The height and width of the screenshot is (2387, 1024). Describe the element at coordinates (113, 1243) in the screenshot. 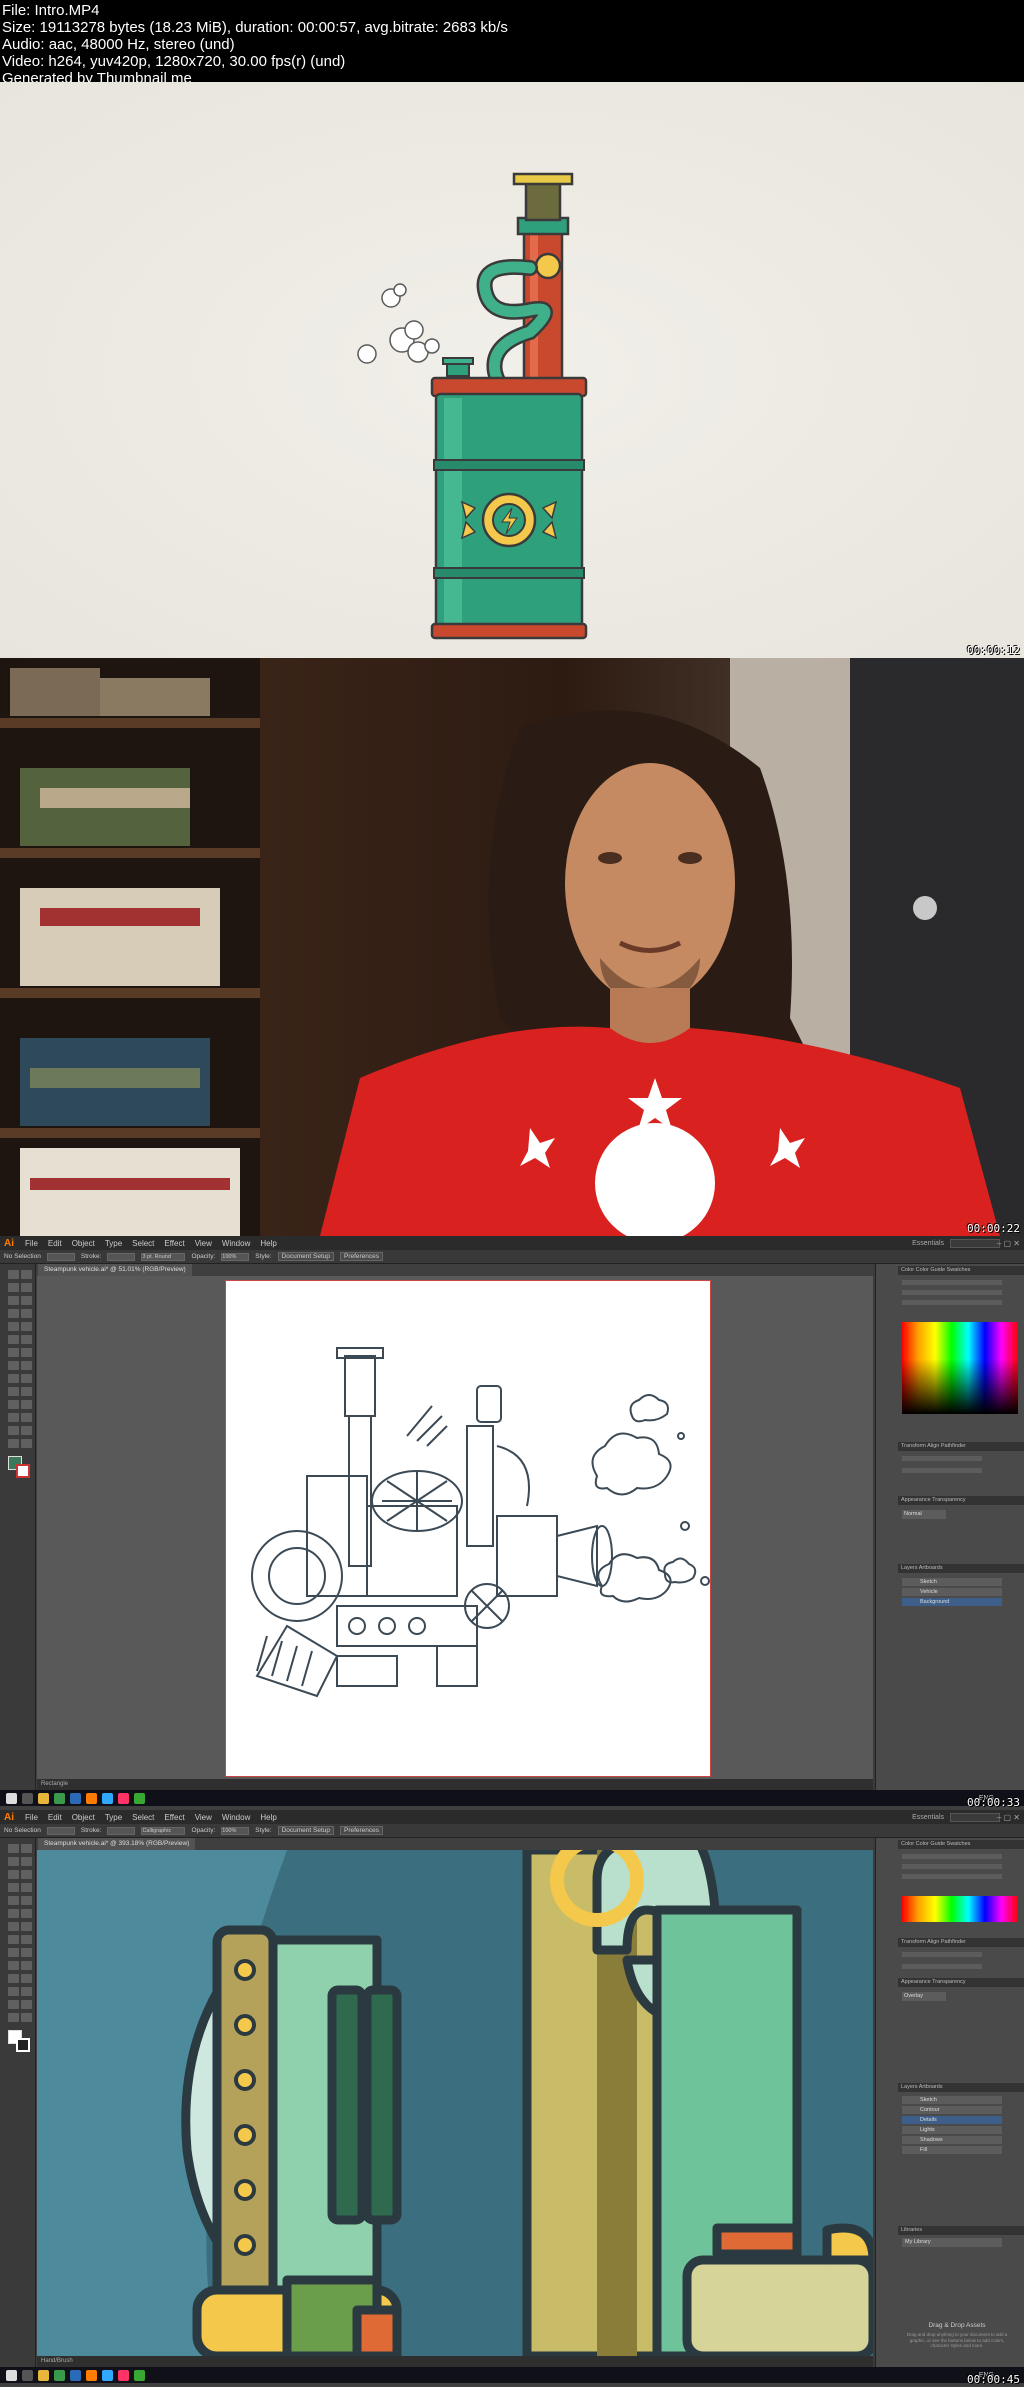

I see `menu-type: Type` at that location.